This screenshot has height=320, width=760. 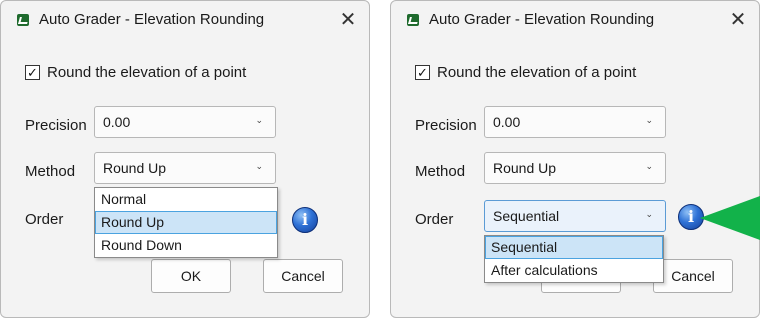 What do you see at coordinates (191, 276) in the screenshot?
I see `ok-button: OK` at bounding box center [191, 276].